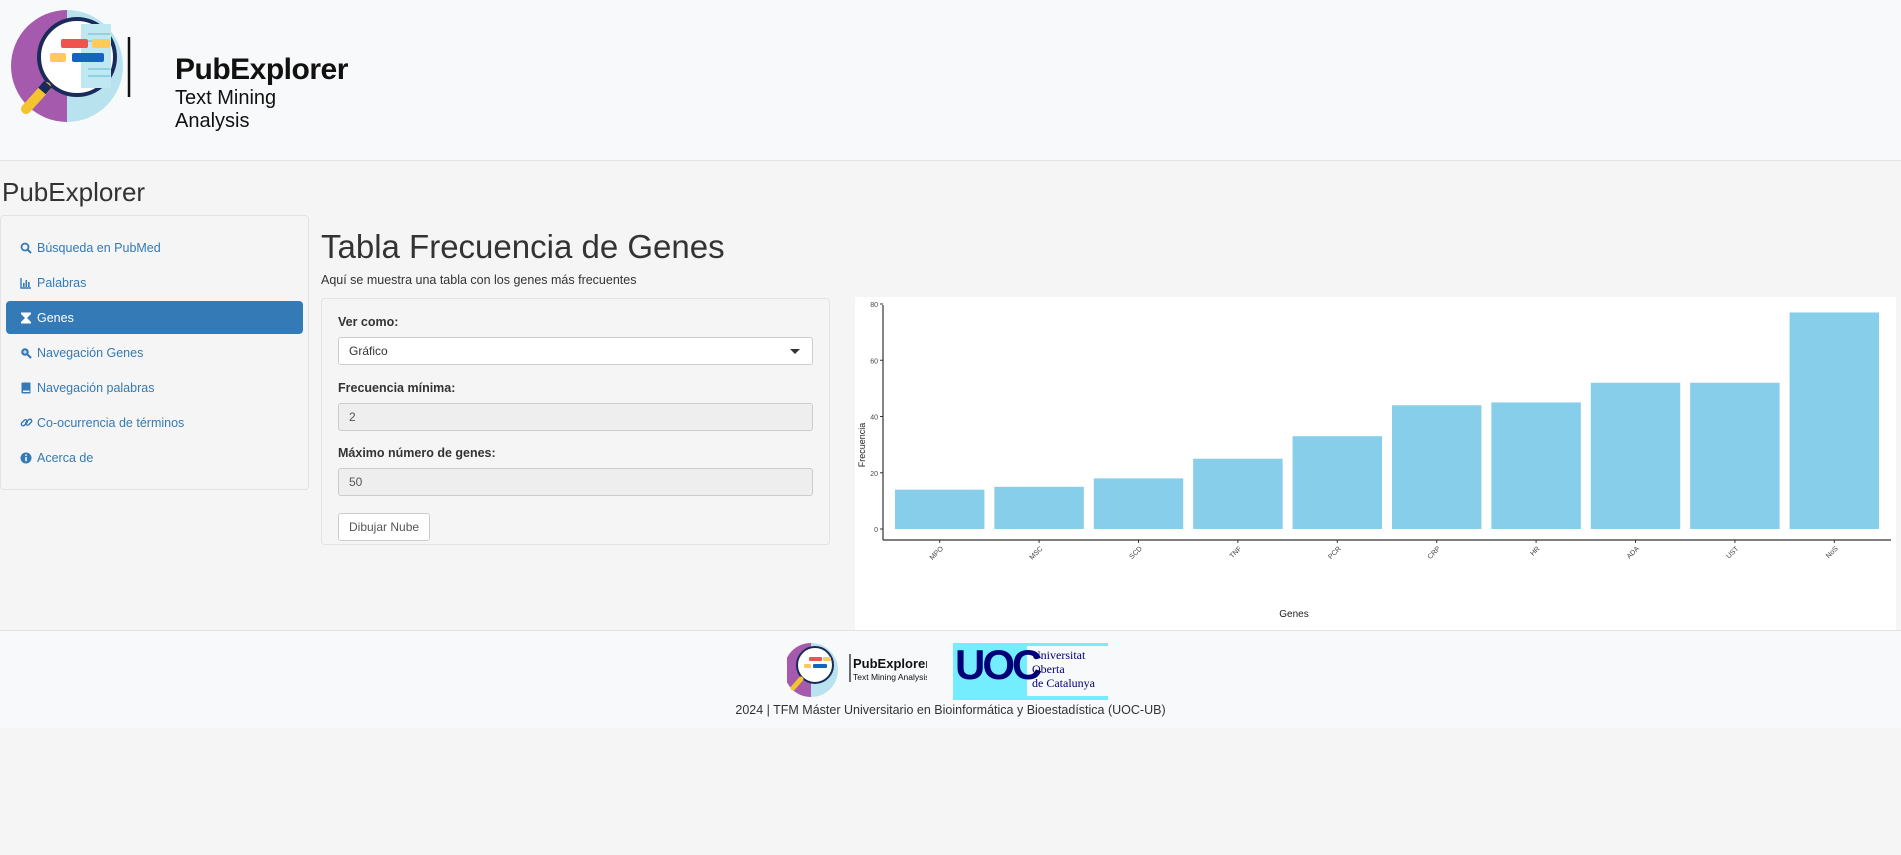 This screenshot has height=855, width=1901. I want to click on sidebar-item-label: Co-ocurrencia de términos, so click(111, 422).